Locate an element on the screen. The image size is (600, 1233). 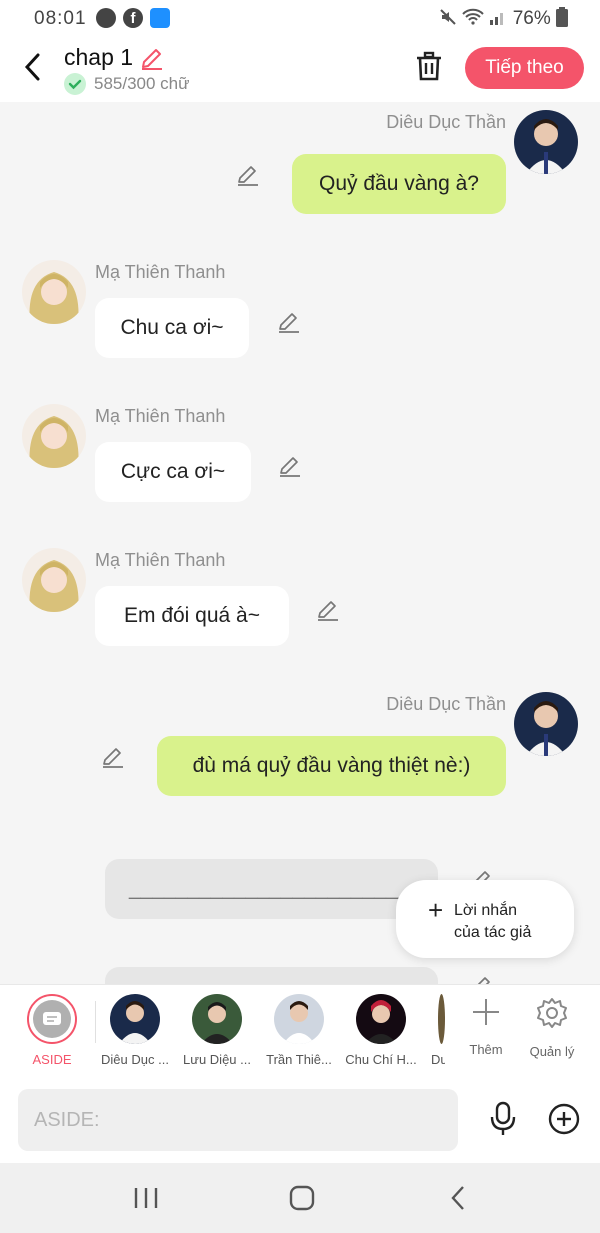
trash-icon is located at coordinates (429, 66).